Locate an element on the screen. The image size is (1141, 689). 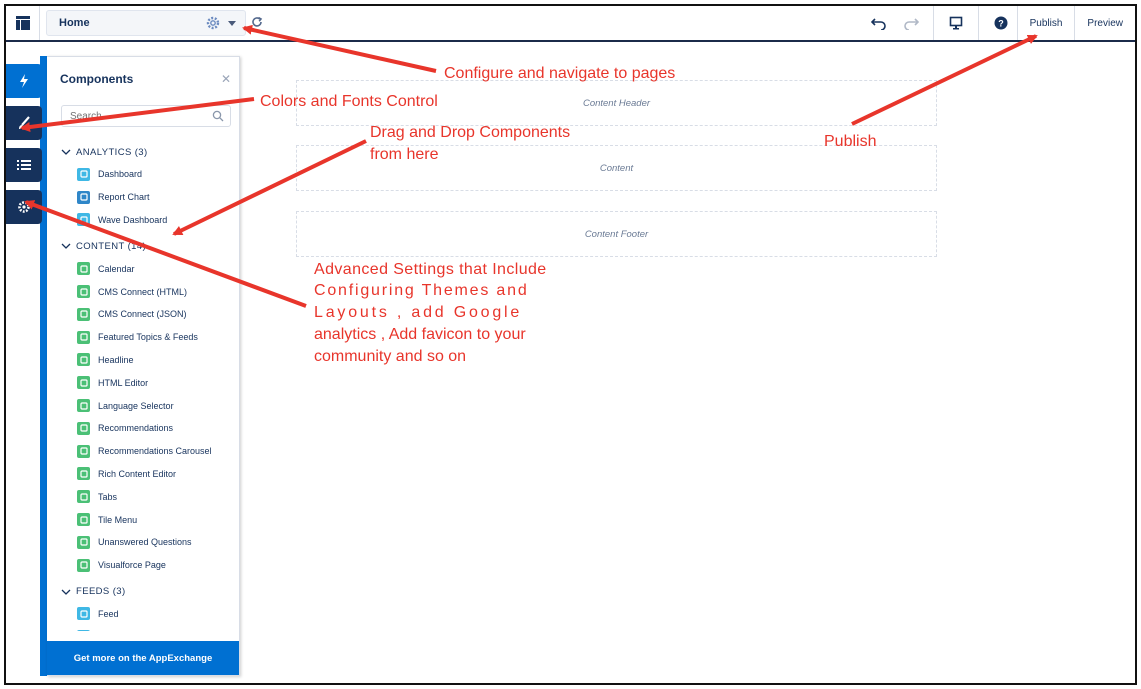
component-group-header: FEEDS (3) is located at coordinates (143, 592).